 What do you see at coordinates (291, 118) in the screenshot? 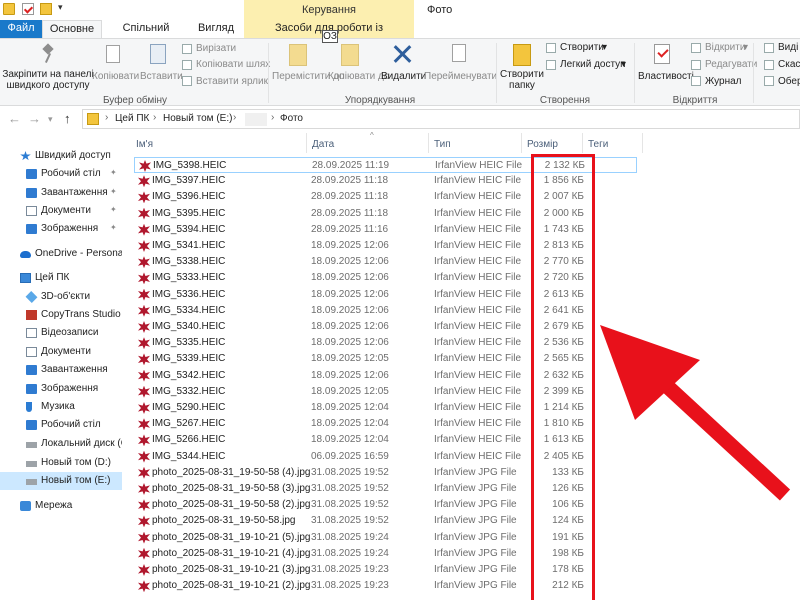
I see `breadcrumb-photo: Фото` at bounding box center [291, 118].